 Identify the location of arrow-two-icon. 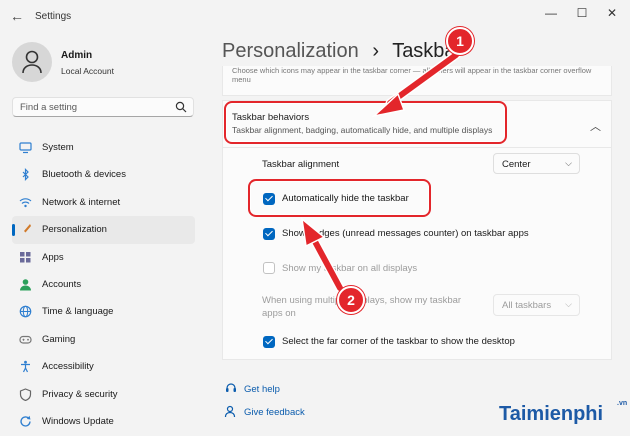
(322, 255).